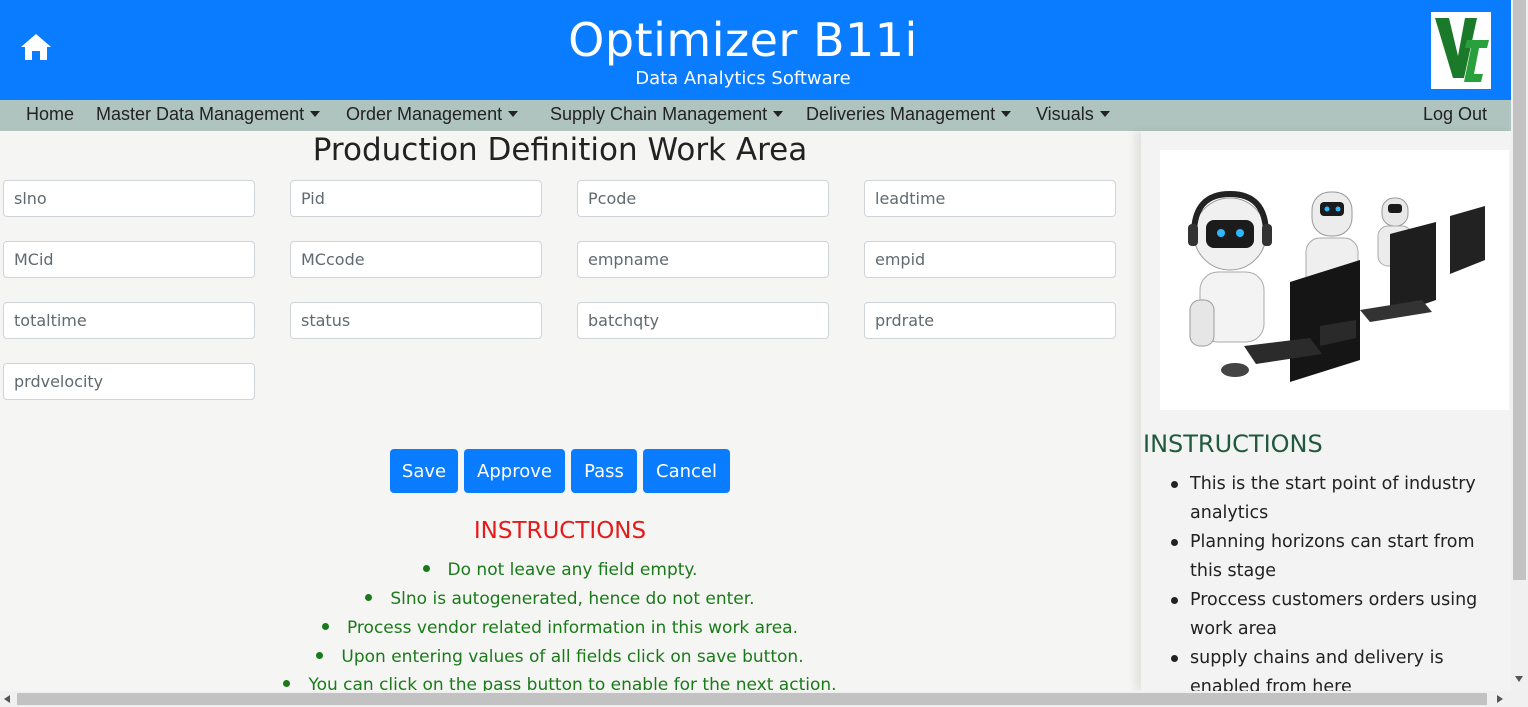 The image size is (1528, 707). Describe the element at coordinates (604, 471) in the screenshot. I see `pass-button: Pass` at that location.